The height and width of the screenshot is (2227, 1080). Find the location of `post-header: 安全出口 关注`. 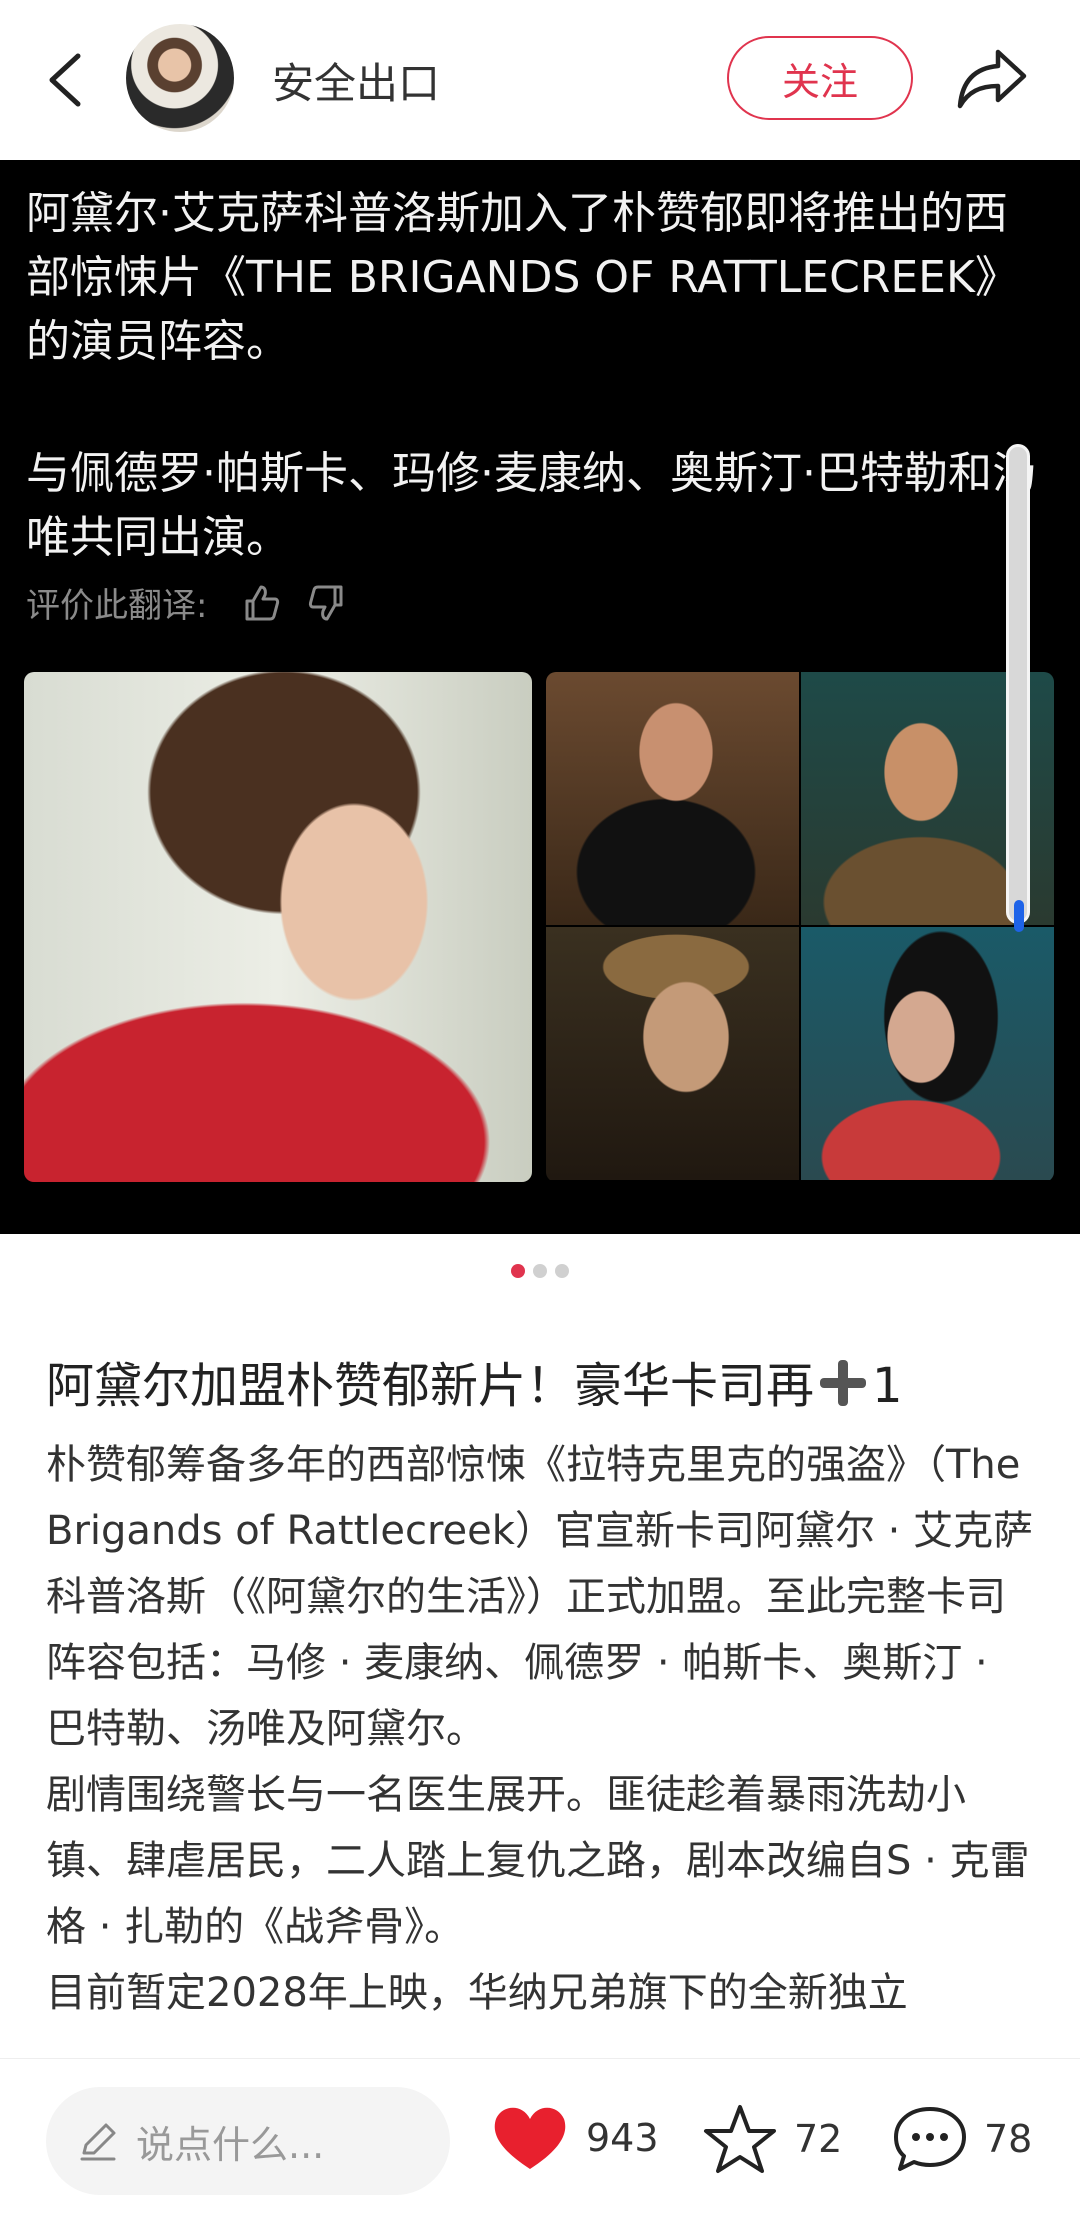

post-header: 安全出口 关注 is located at coordinates (540, 80).